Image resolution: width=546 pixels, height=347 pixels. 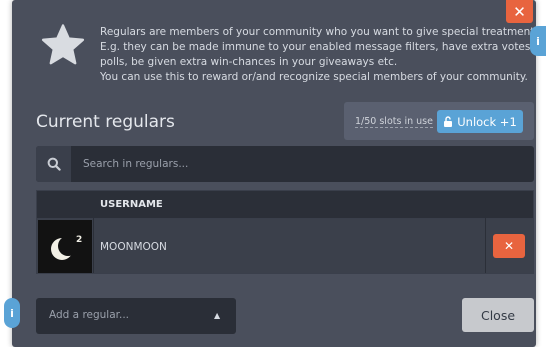 I want to click on search-bar, so click(x=285, y=164).